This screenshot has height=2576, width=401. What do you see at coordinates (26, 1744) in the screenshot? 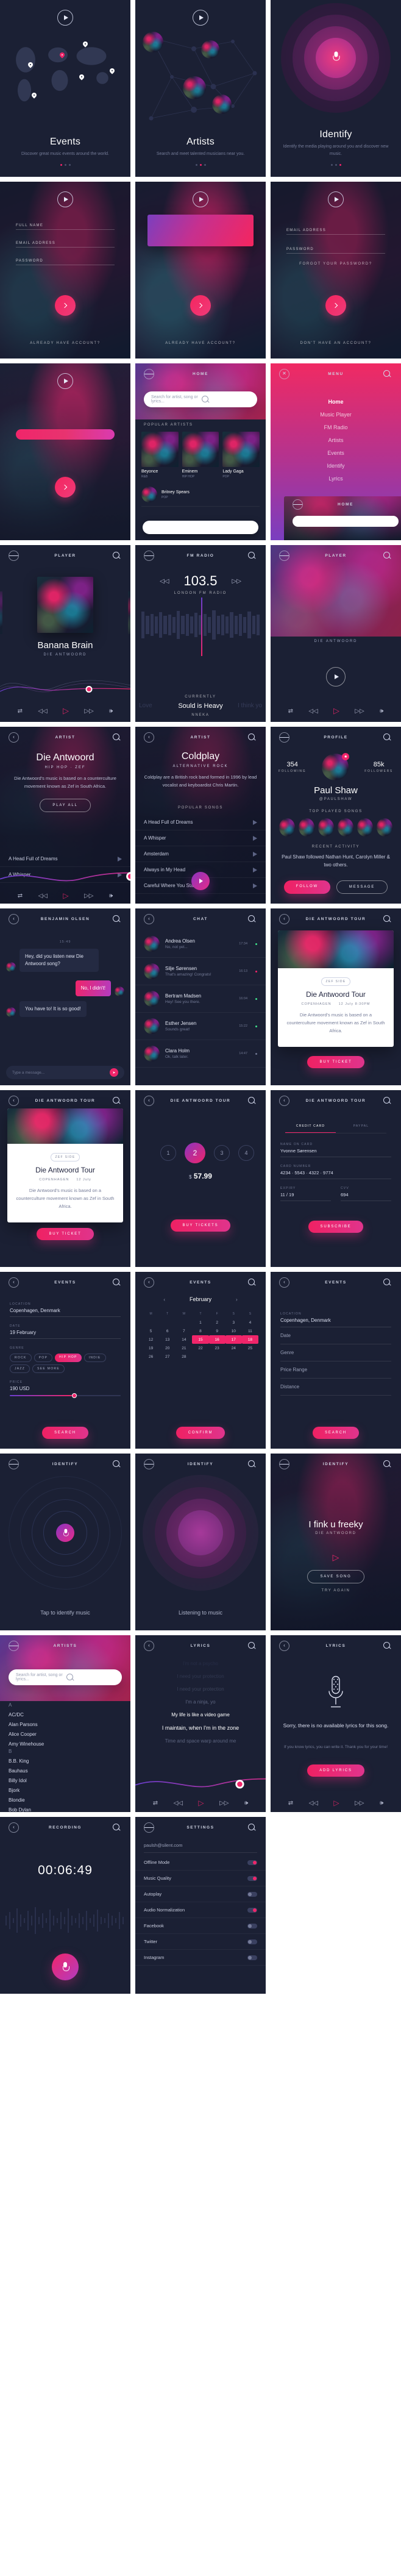
I see `artist-list-item: Amy Winehouse` at bounding box center [26, 1744].